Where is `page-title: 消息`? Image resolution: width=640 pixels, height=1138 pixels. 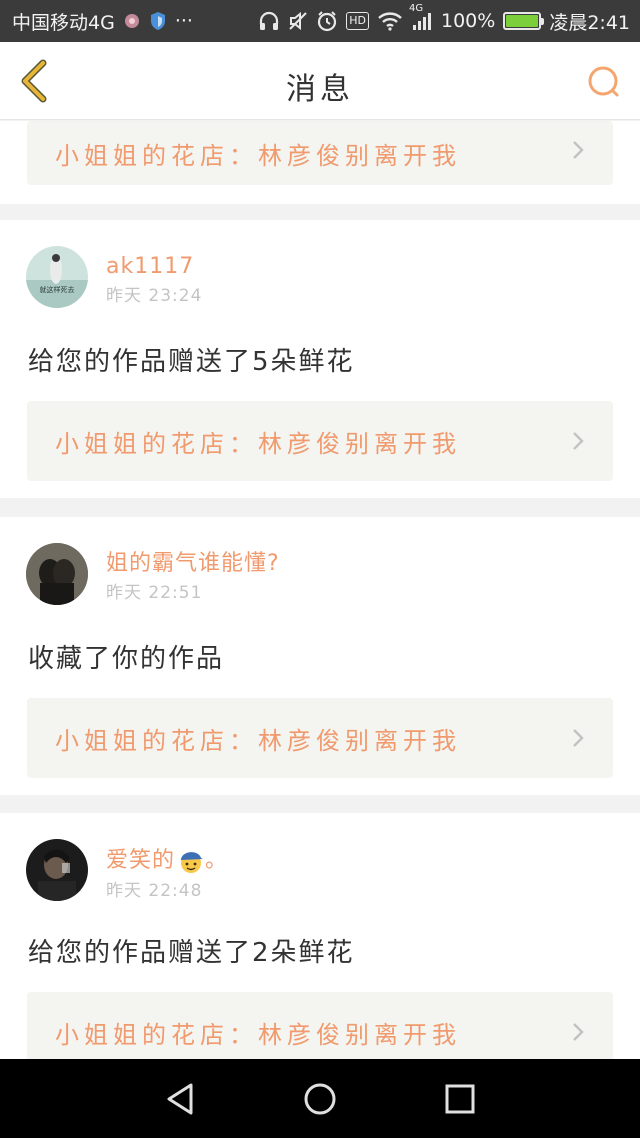
page-title: 消息 is located at coordinates (320, 89).